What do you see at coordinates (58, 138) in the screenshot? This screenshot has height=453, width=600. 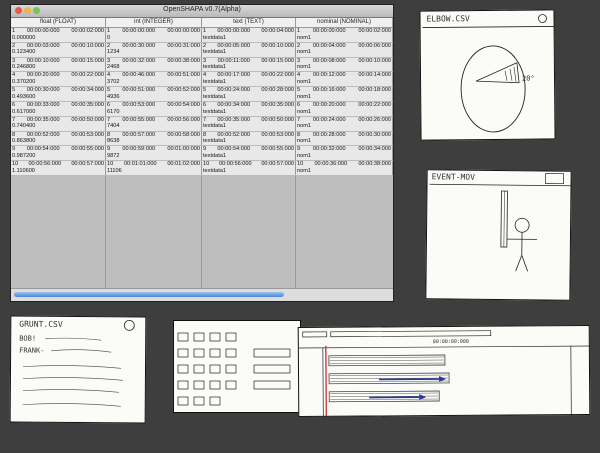 I see `table-cell: 8 00:00:52:000 00:00:53:000 0.863800` at bounding box center [58, 138].